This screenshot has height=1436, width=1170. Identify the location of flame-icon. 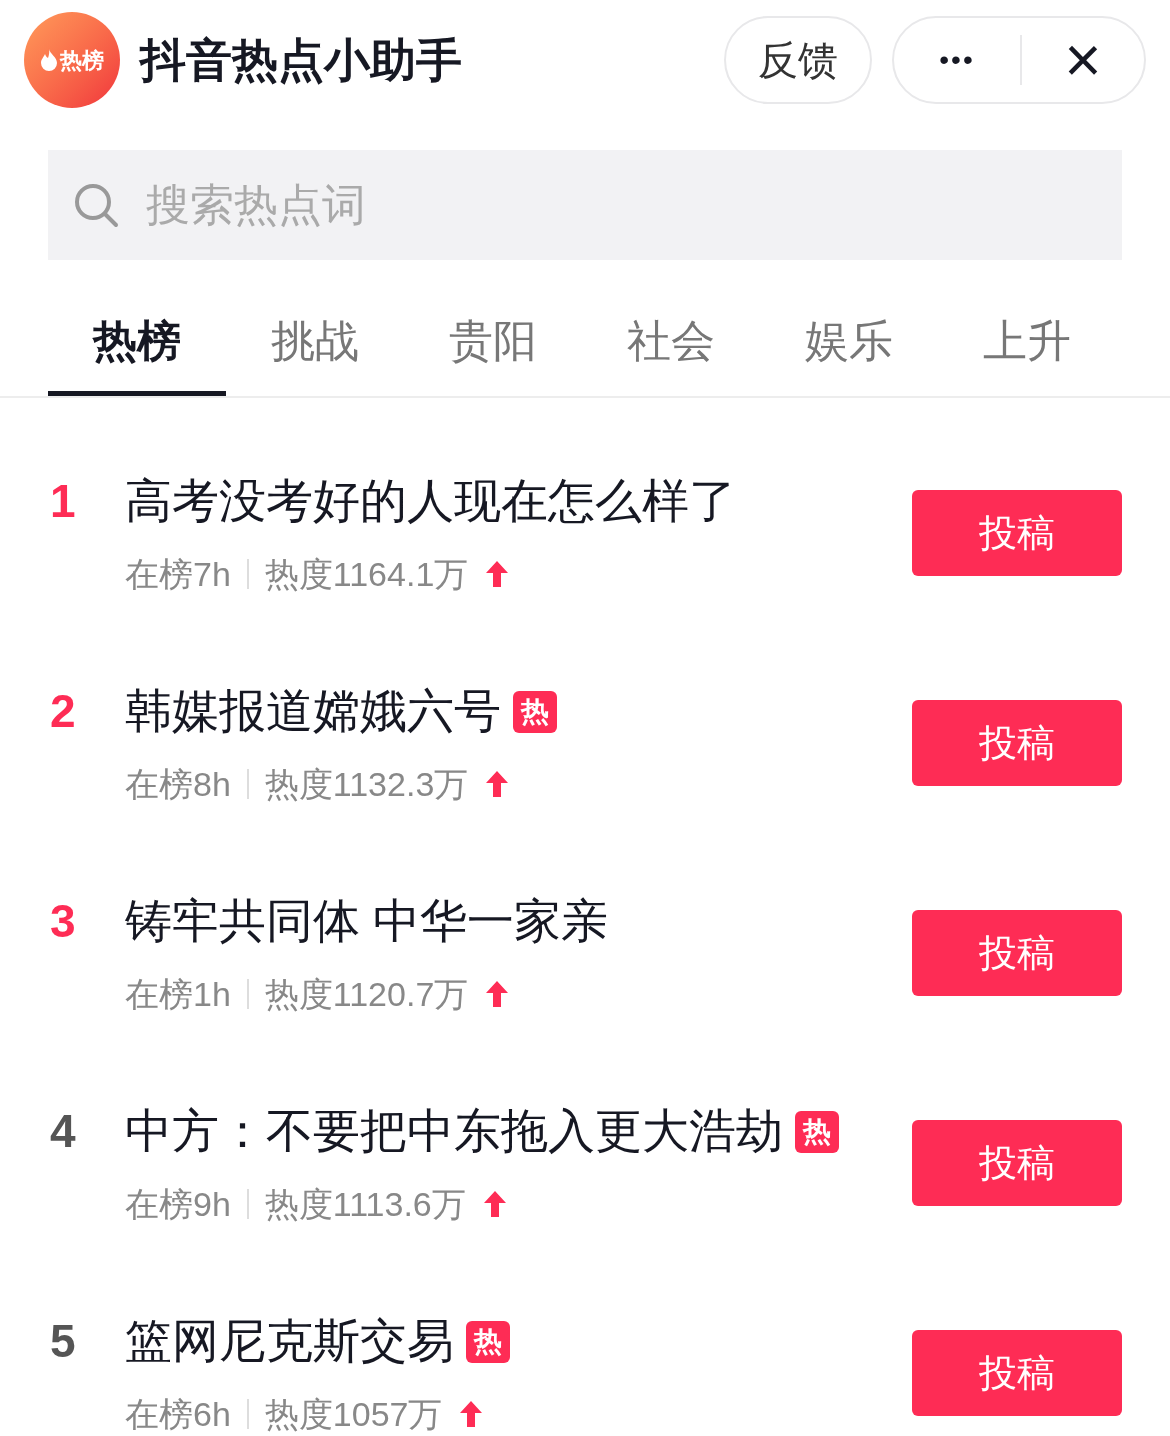
(49, 60).